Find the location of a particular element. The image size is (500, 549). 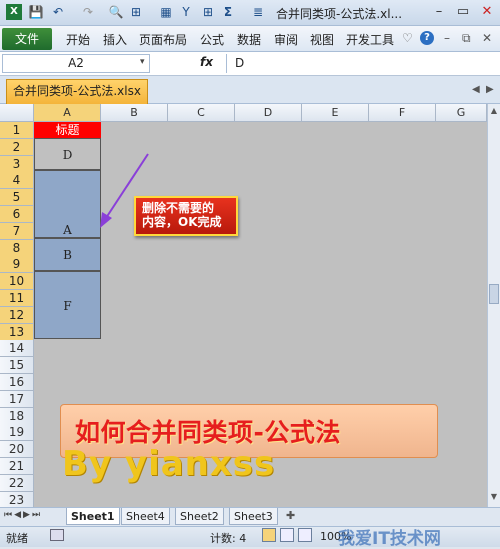

row-header-20: 20 is located at coordinates (17, 450).